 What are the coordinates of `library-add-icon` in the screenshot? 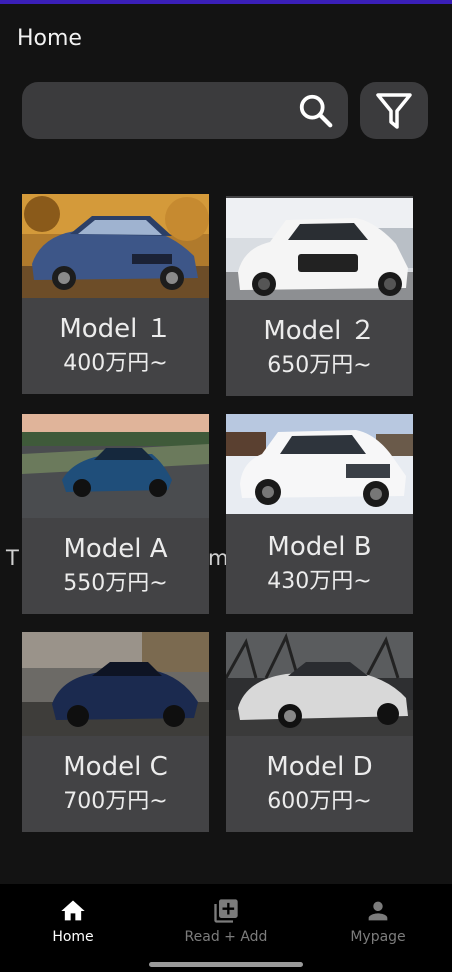 It's located at (226, 911).